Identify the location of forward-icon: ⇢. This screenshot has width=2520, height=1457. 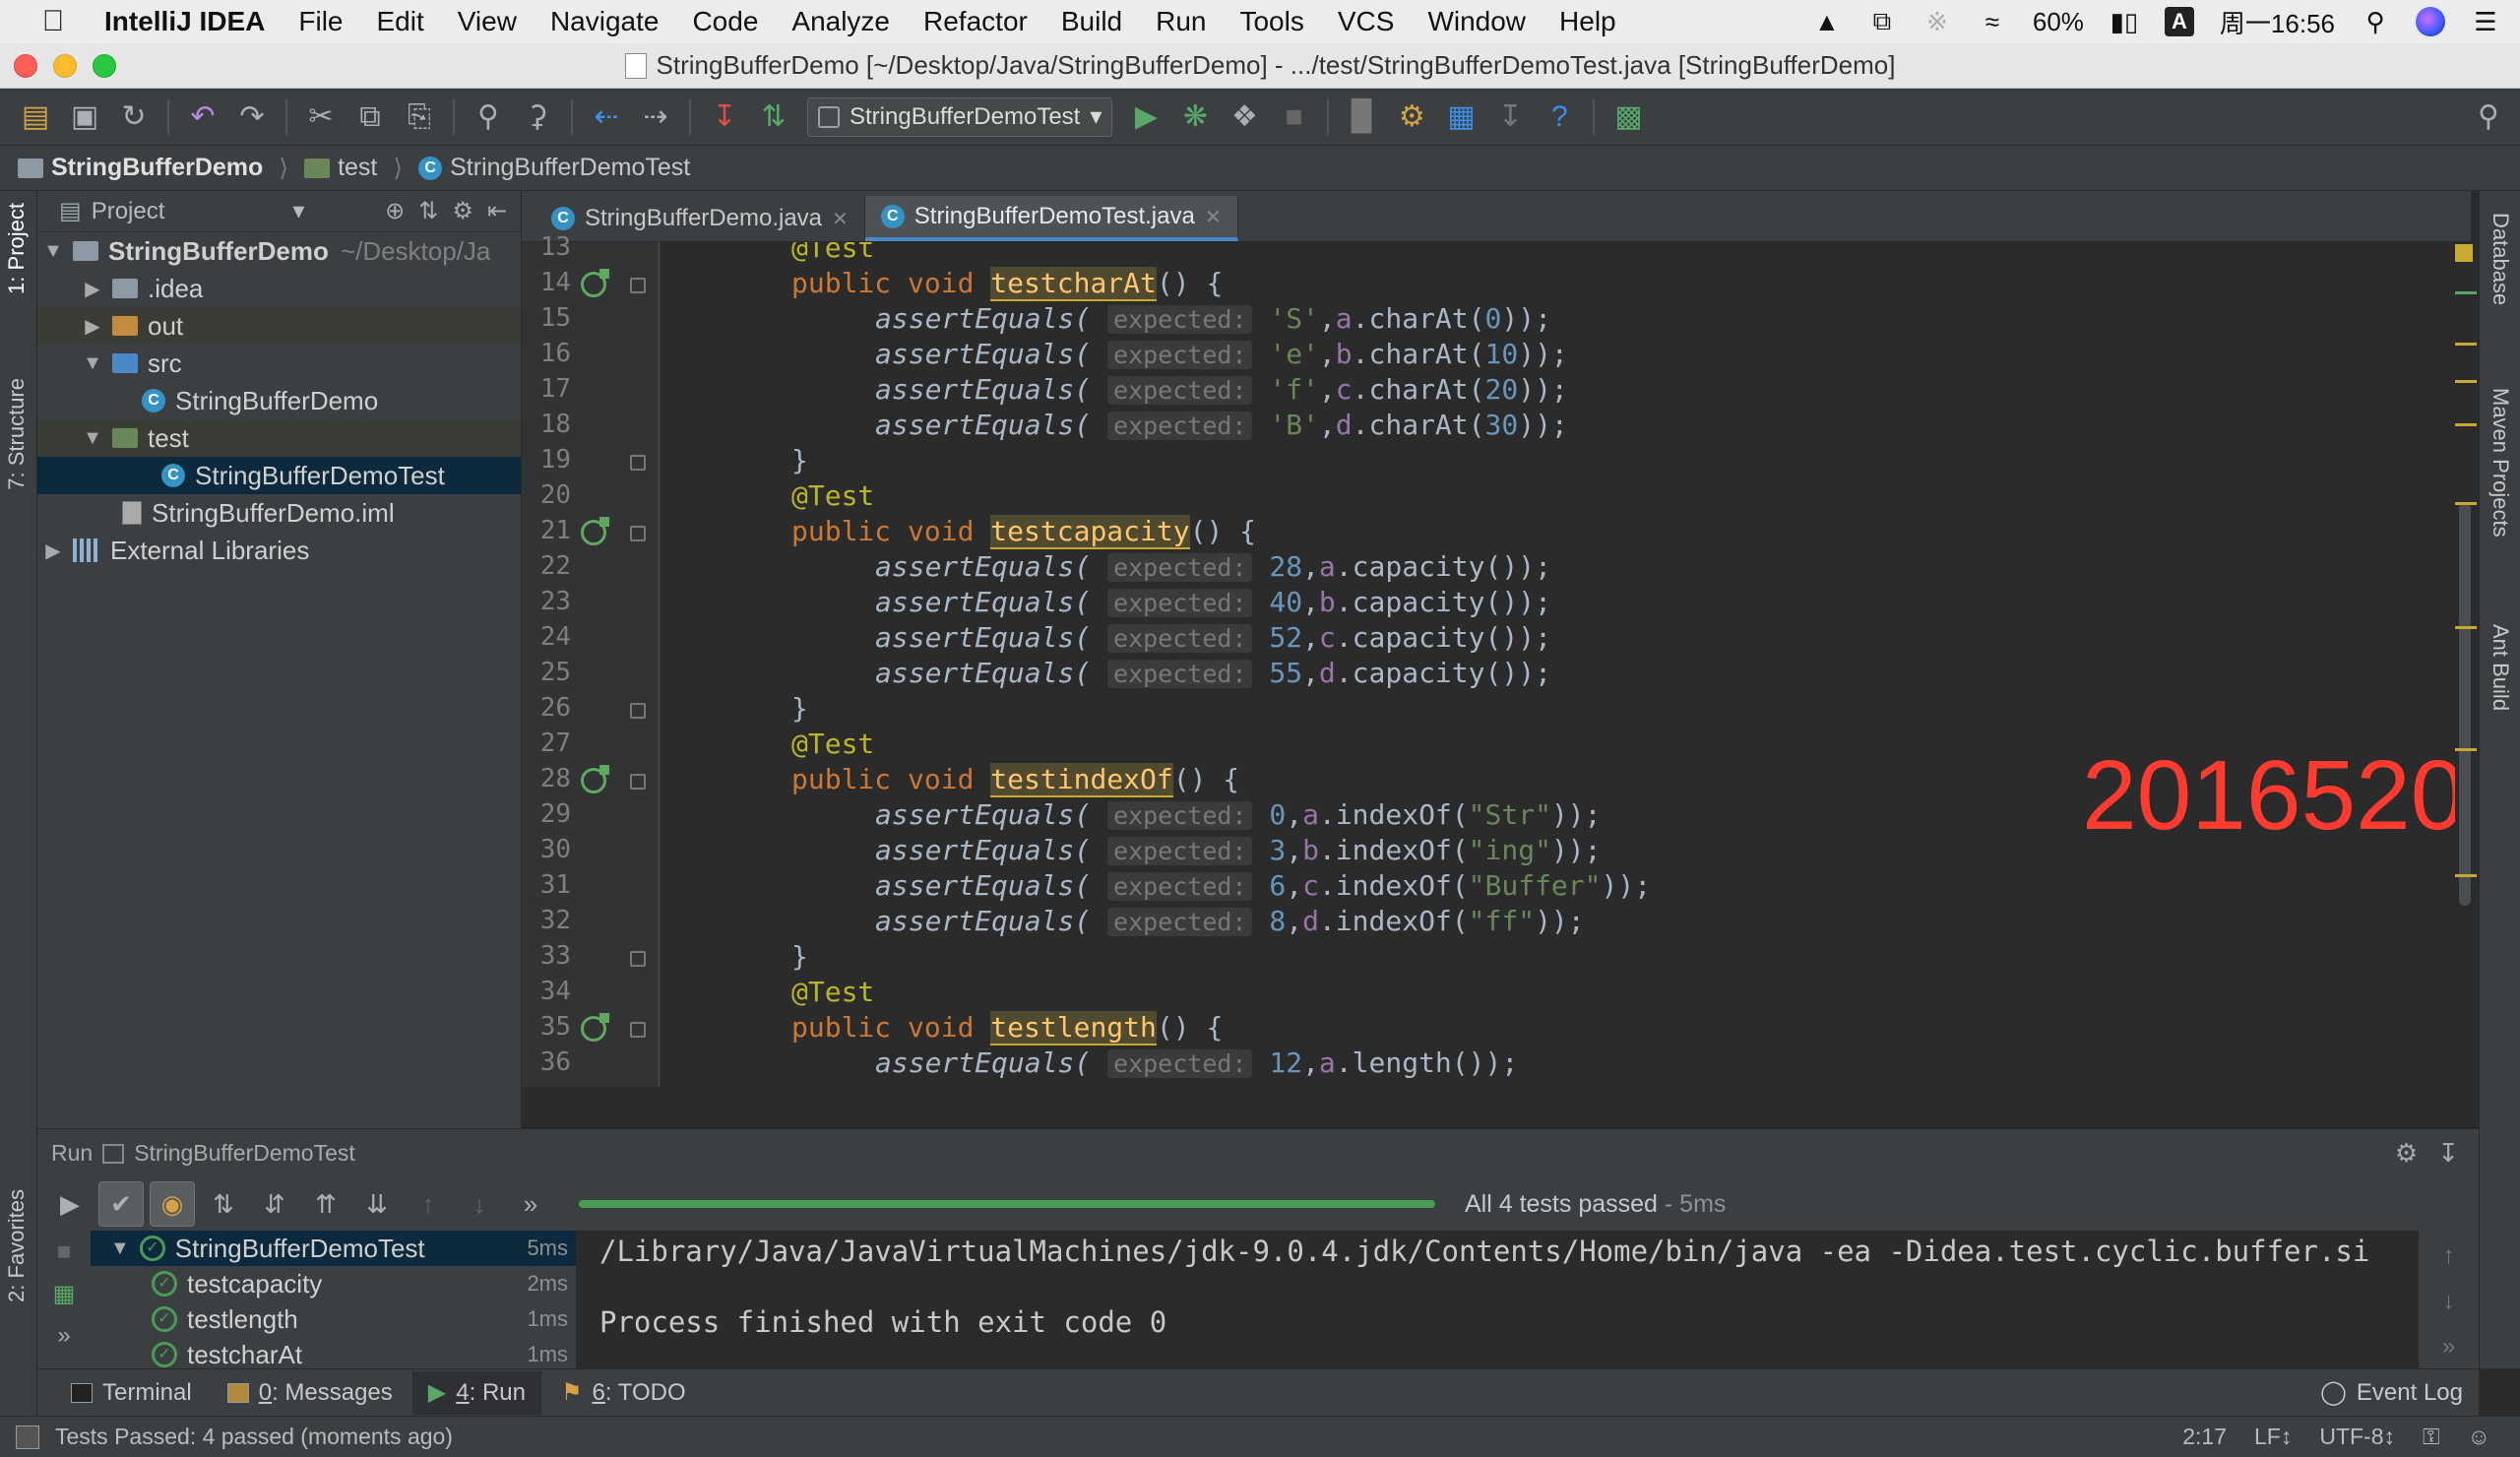
(655, 117).